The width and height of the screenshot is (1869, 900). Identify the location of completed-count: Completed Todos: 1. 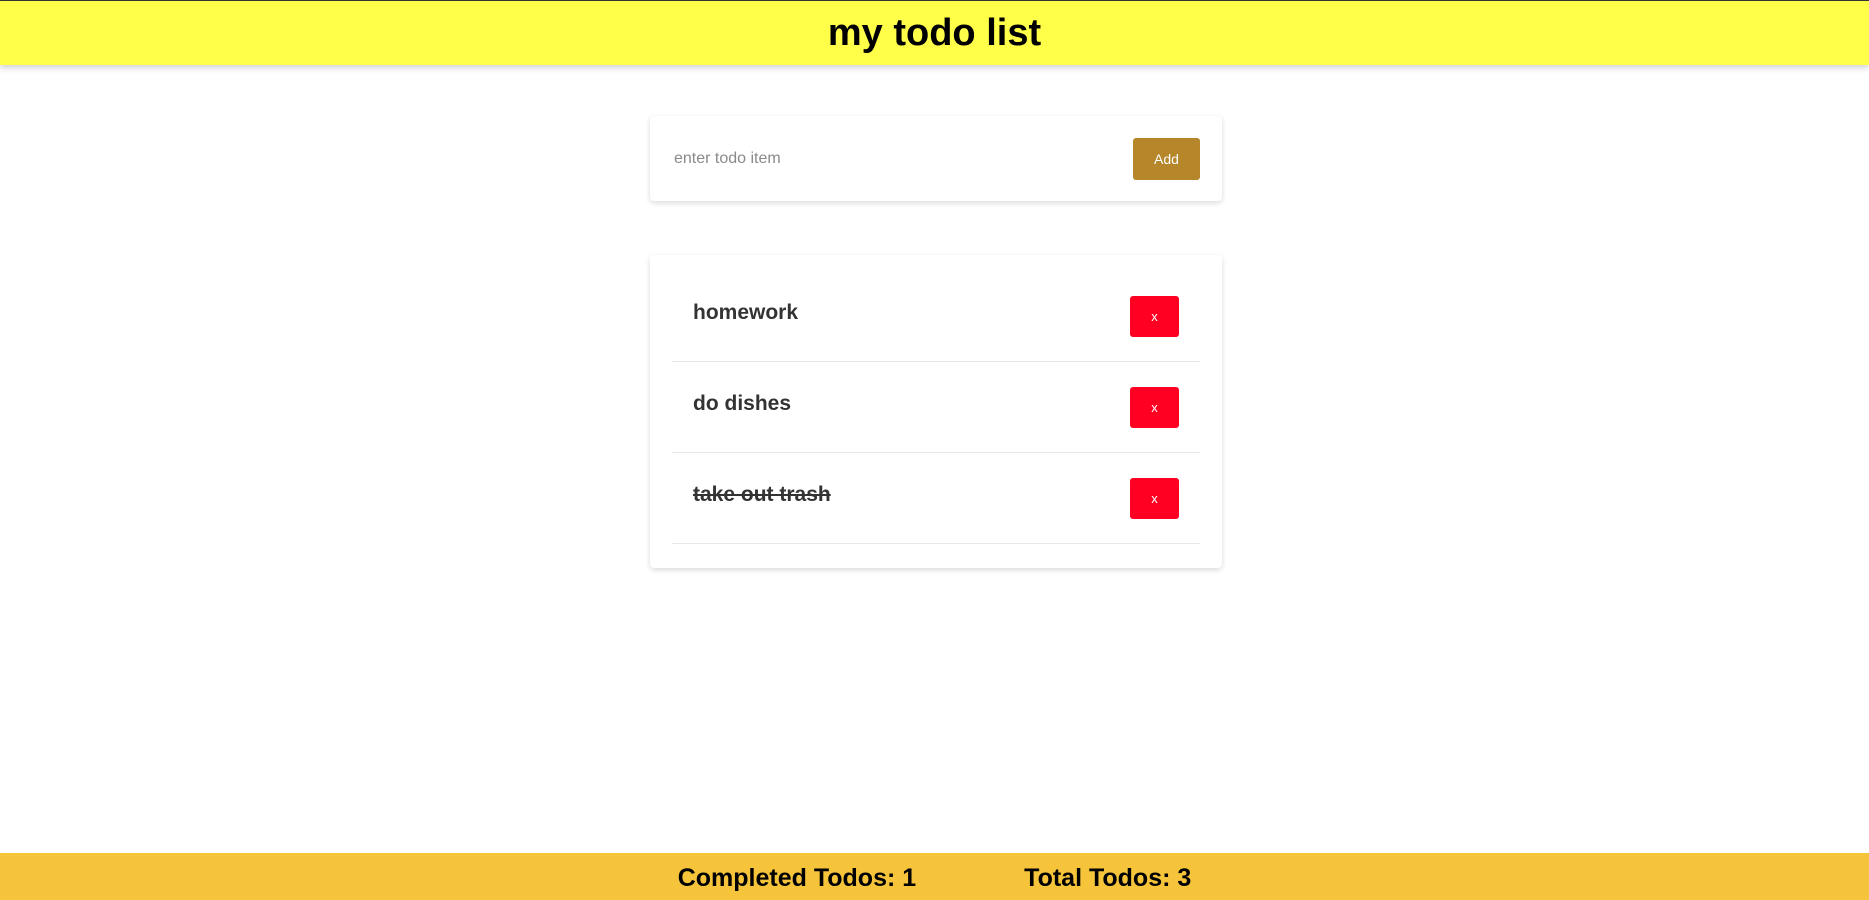
(797, 878).